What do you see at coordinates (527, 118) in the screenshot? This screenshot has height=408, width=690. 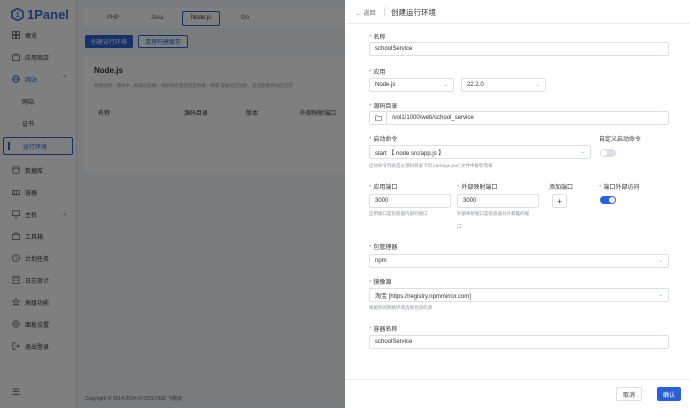 I see `source-dir-input: /vol1/1000/web/school_service` at bounding box center [527, 118].